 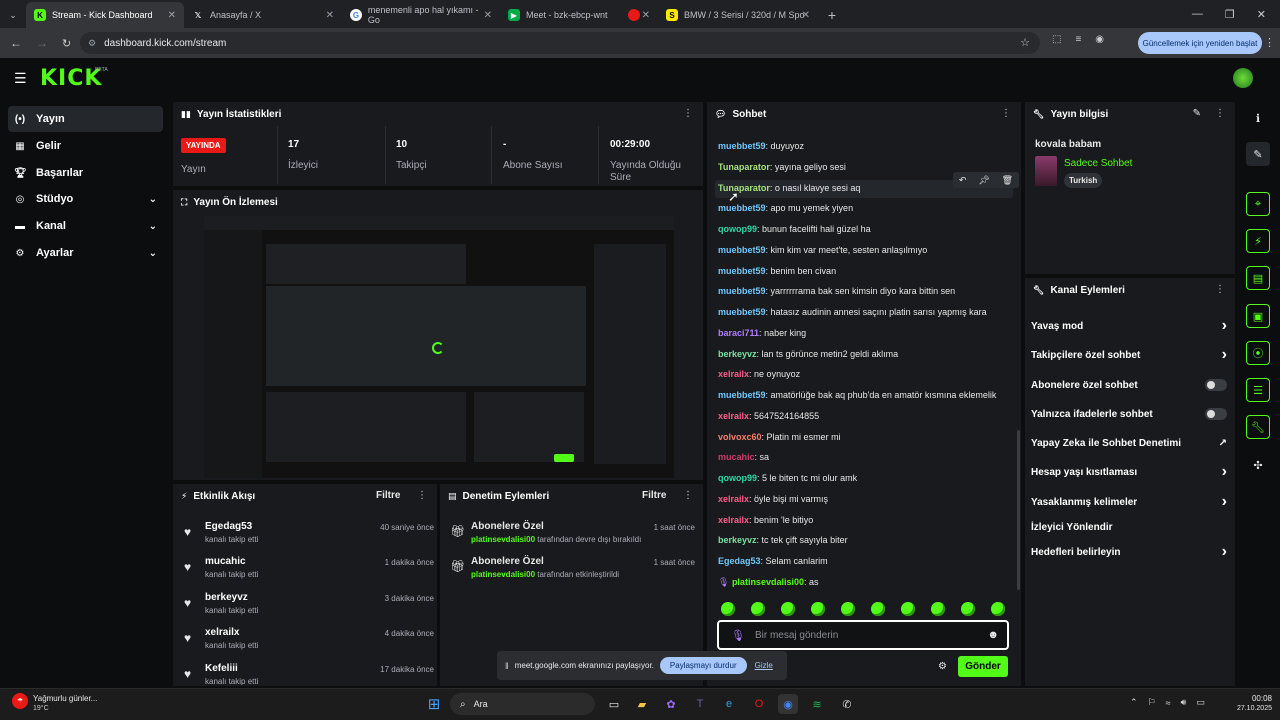 I want to click on chat-username: Egedag53, so click(x=739, y=561).